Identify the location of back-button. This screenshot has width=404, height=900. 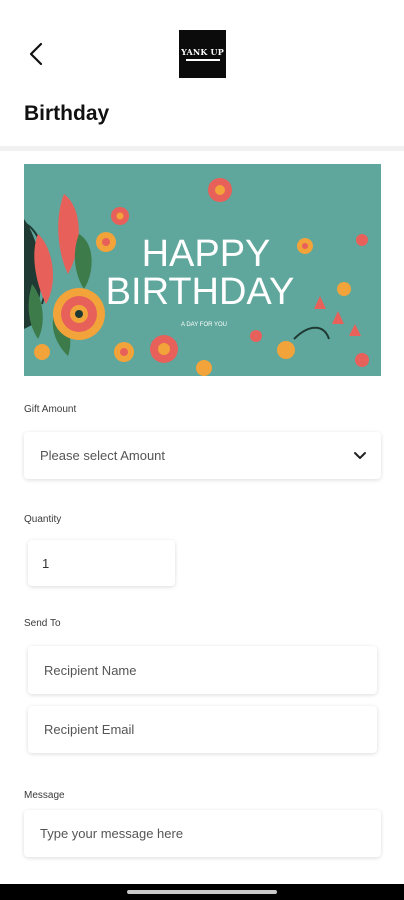
(36, 54).